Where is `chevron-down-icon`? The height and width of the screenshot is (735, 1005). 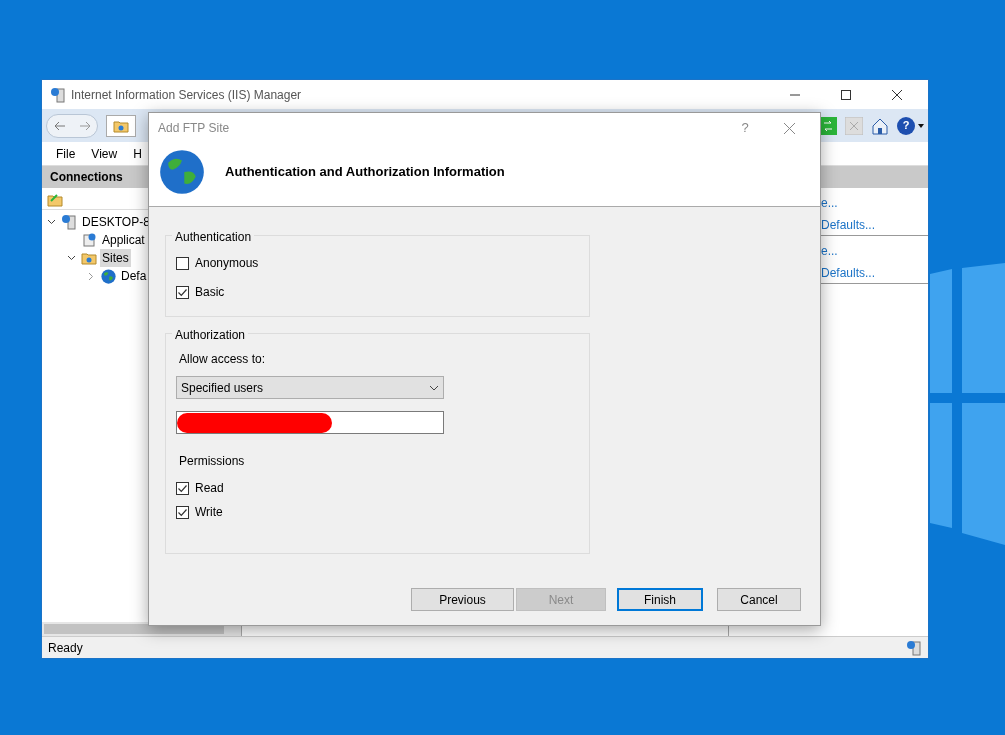 chevron-down-icon is located at coordinates (434, 387).